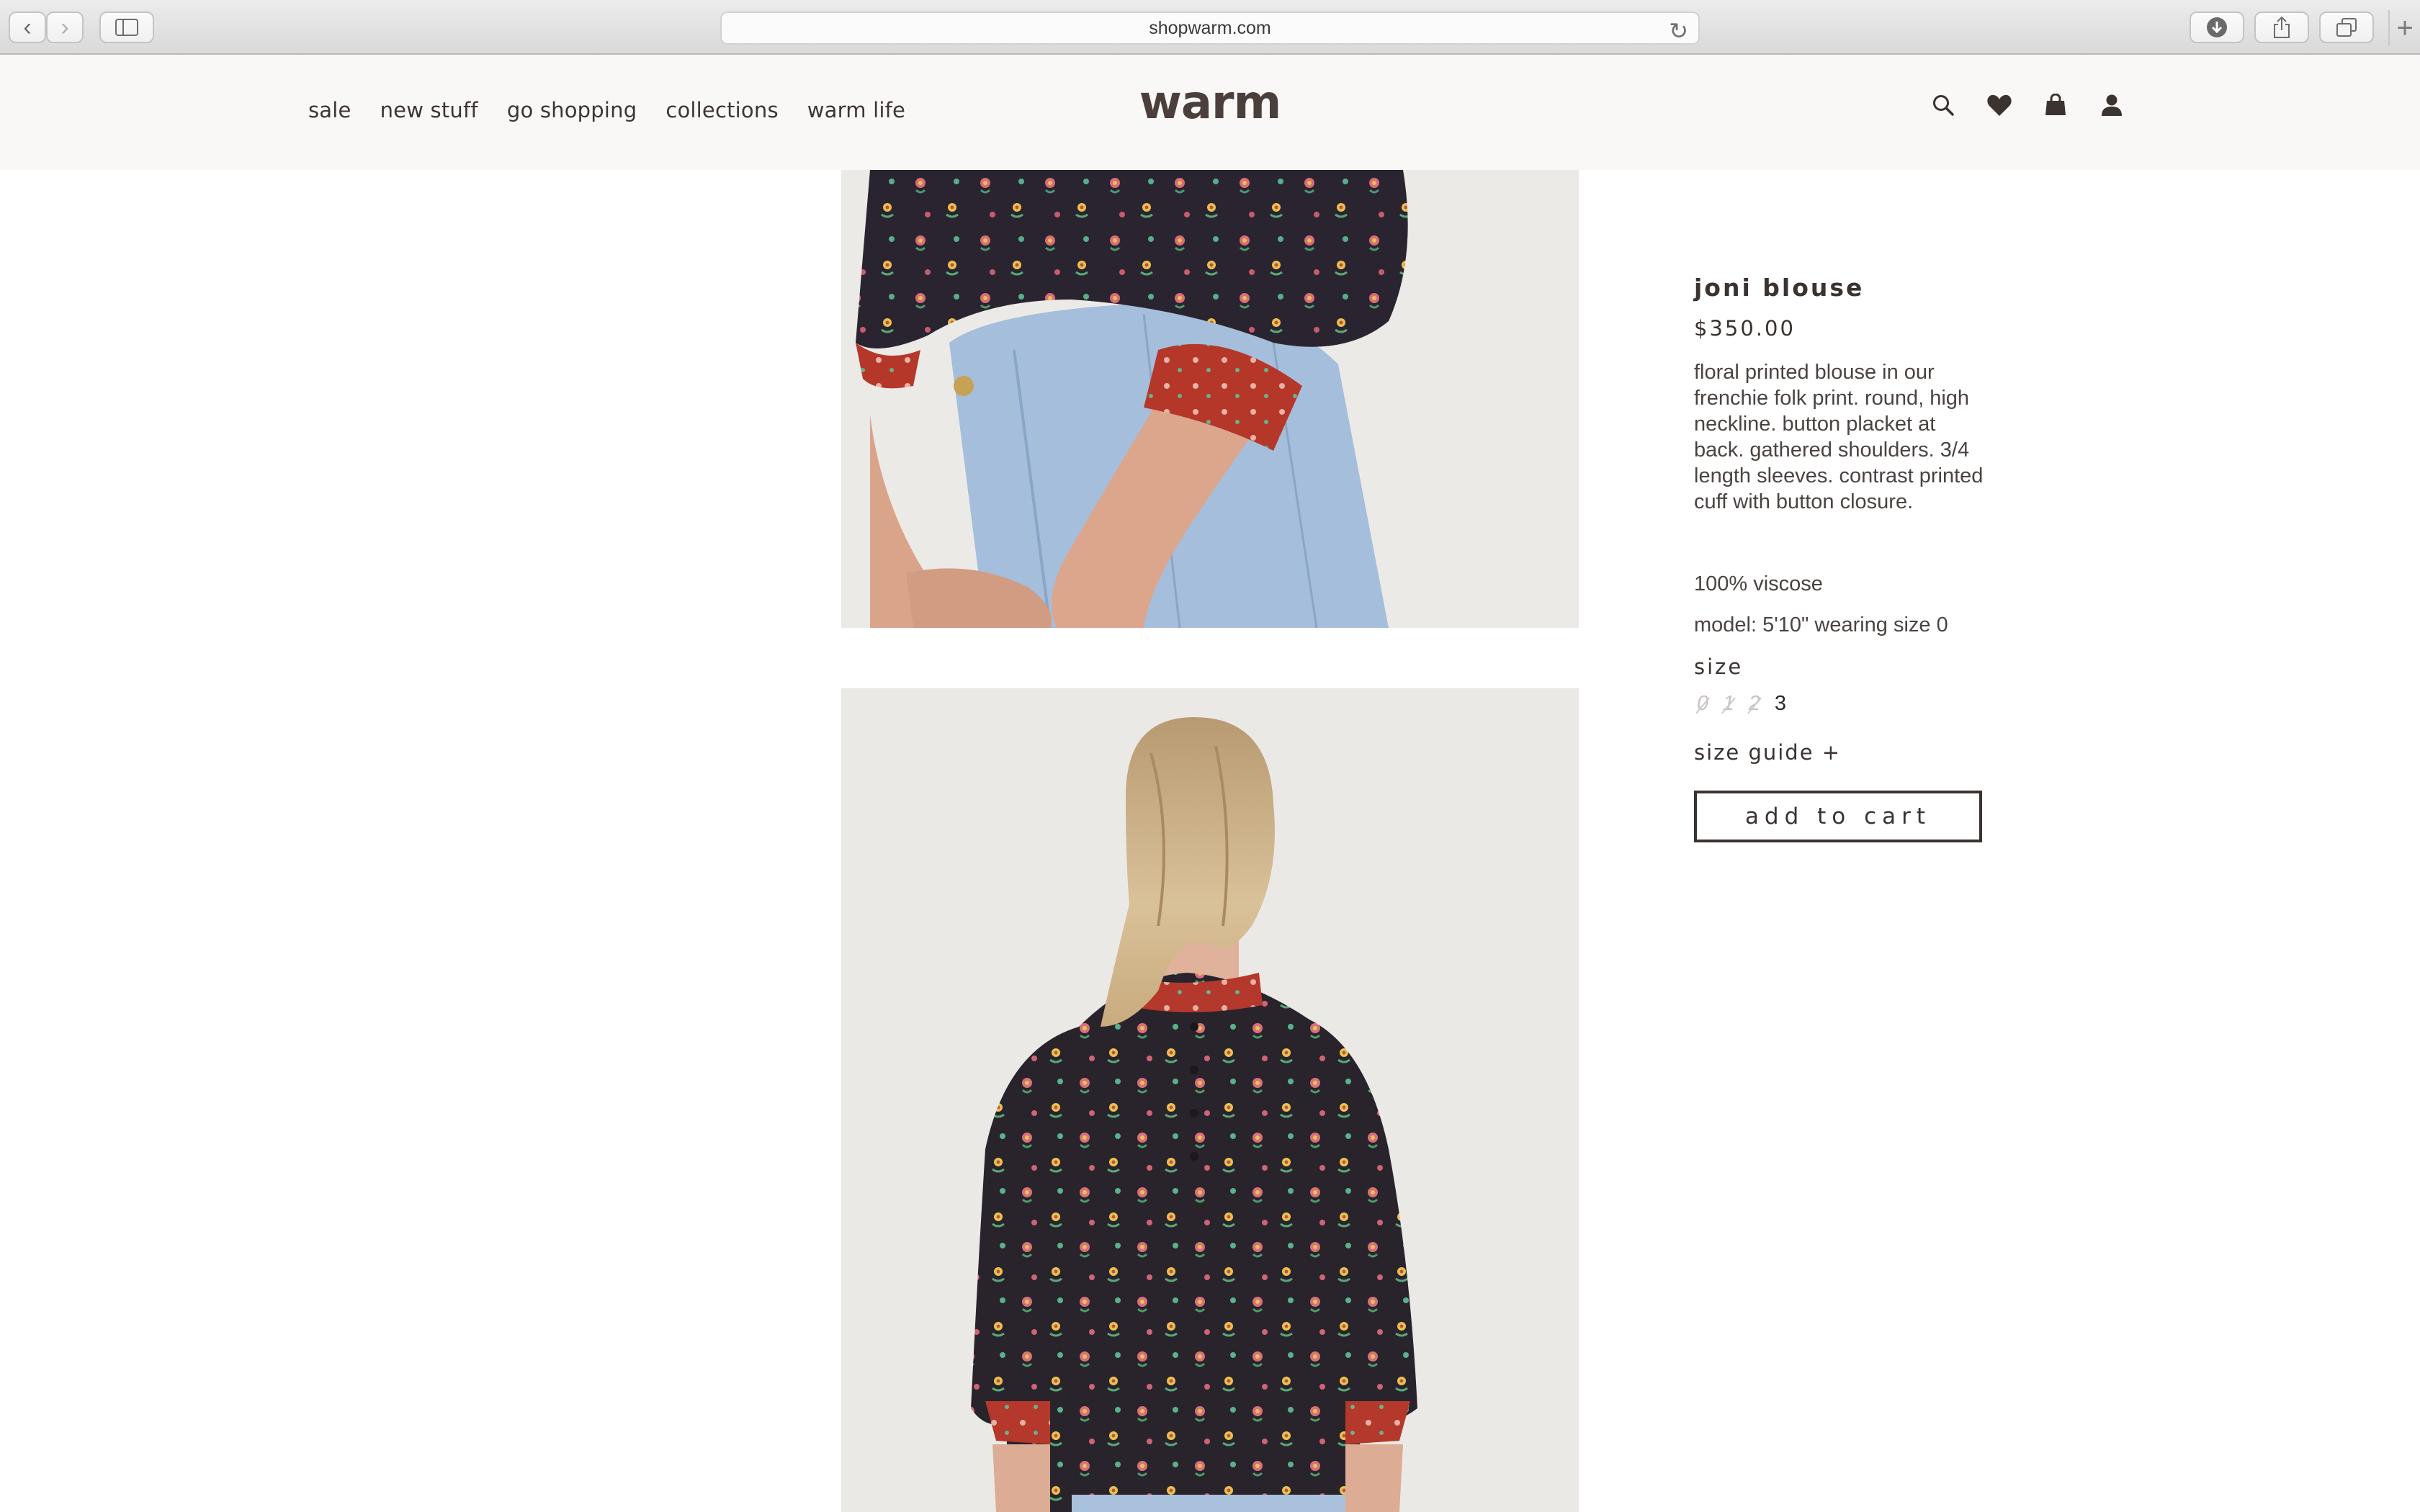 The height and width of the screenshot is (1512, 2420). I want to click on search-icon, so click(1943, 105).